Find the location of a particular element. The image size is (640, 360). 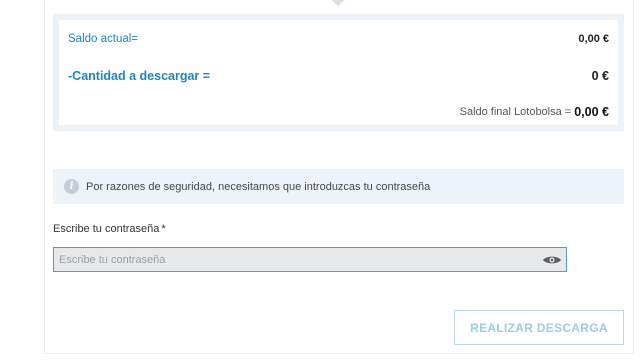

info-icon: i is located at coordinates (71, 186).